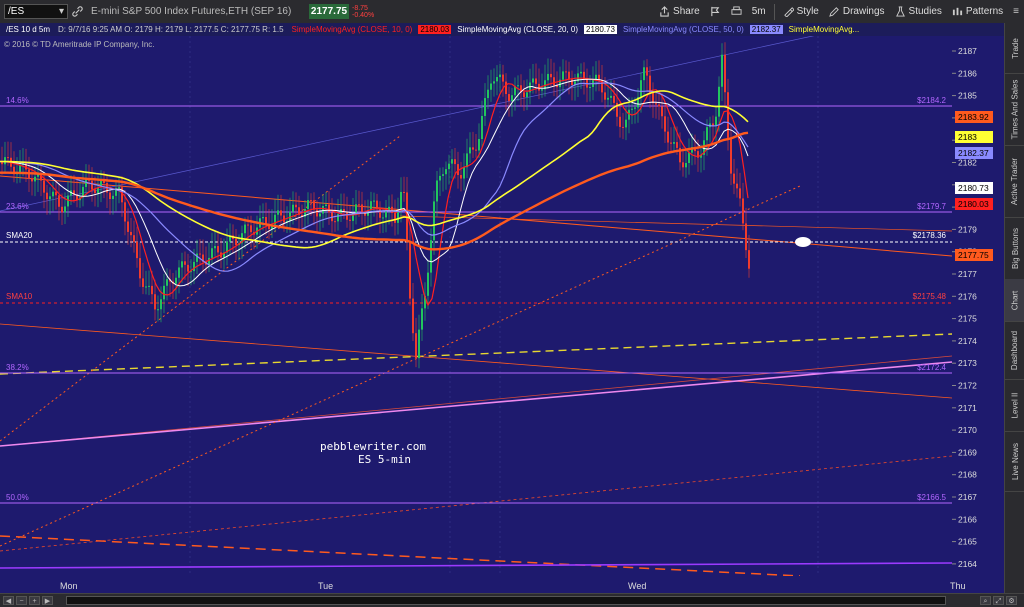 The image size is (1024, 607). What do you see at coordinates (985, 600) in the screenshot?
I see `magnifier-button: ⌕` at bounding box center [985, 600].